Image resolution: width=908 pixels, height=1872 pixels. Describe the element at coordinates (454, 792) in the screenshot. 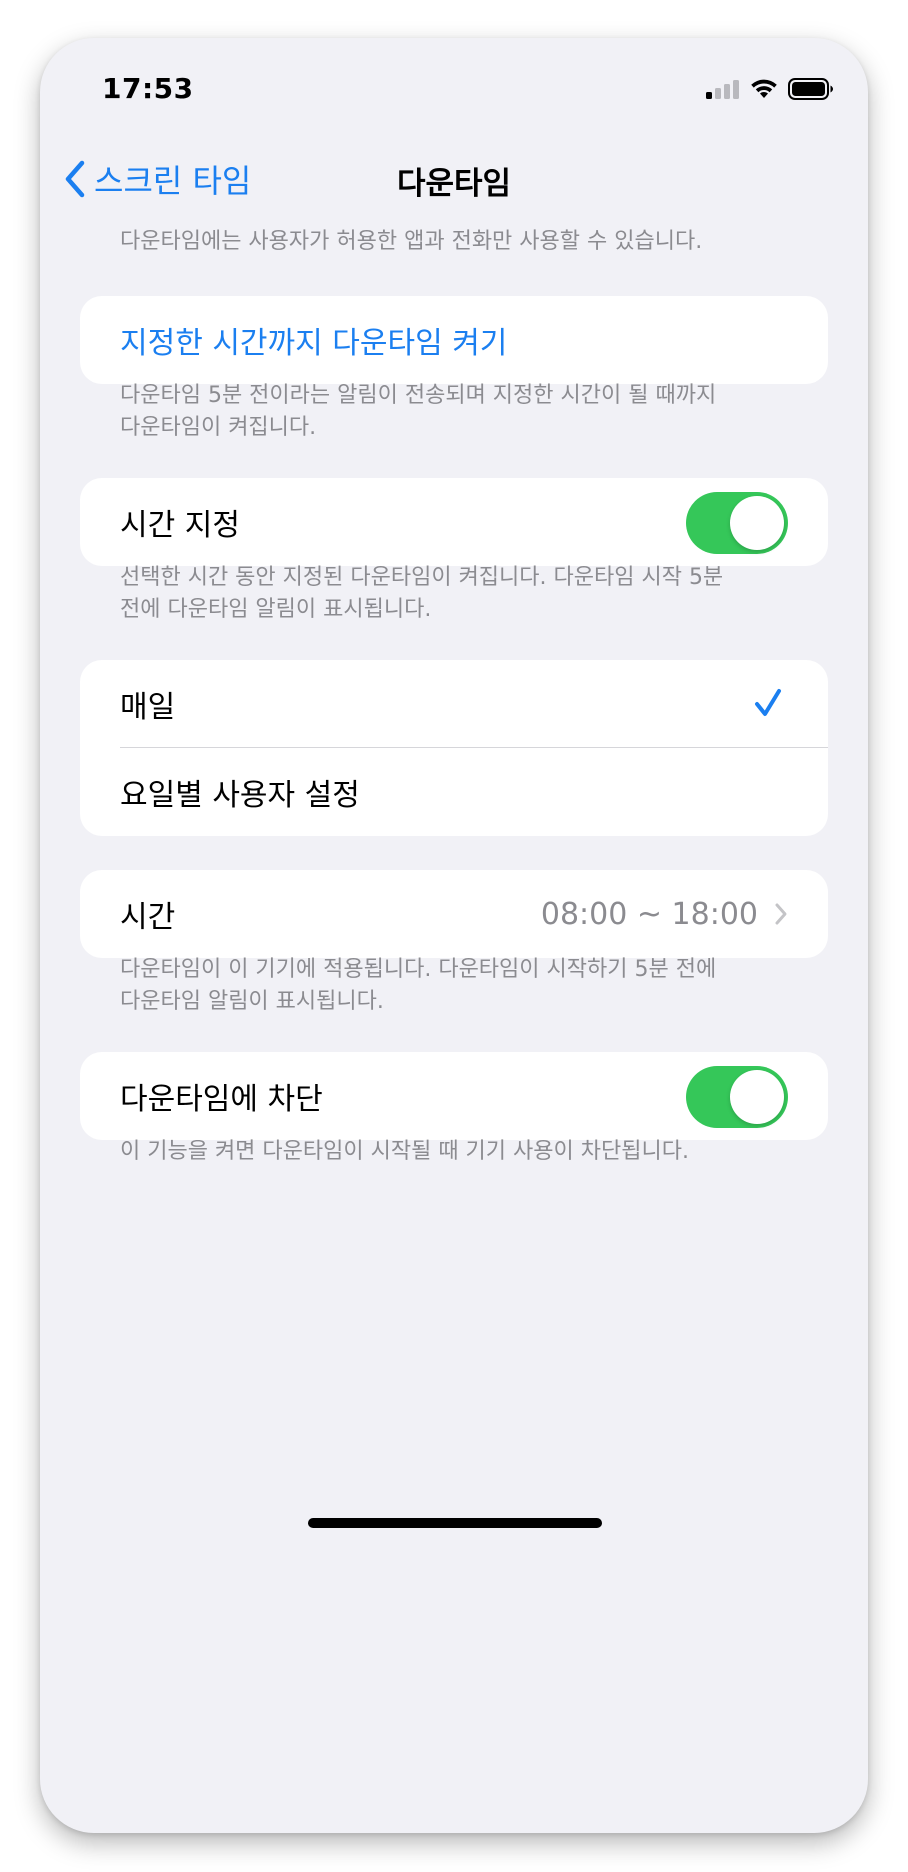

I see `schedule-option-custom-days: 요일별 사용자 설정` at that location.